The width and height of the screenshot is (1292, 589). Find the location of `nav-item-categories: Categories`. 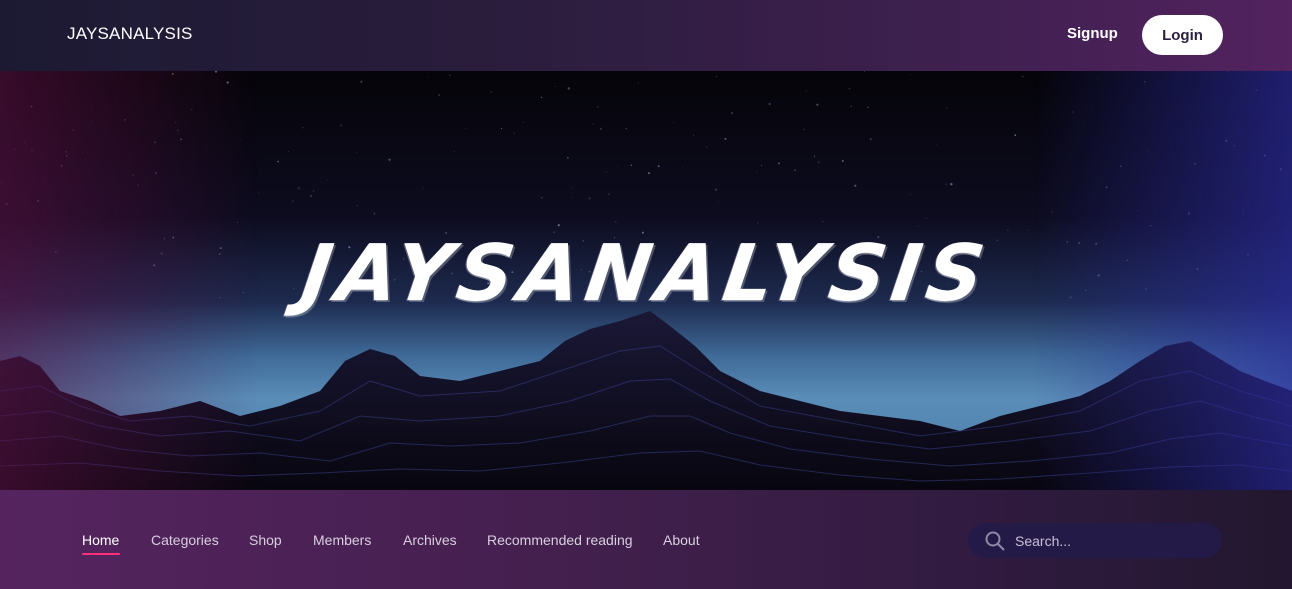

nav-item-categories: Categories is located at coordinates (185, 540).